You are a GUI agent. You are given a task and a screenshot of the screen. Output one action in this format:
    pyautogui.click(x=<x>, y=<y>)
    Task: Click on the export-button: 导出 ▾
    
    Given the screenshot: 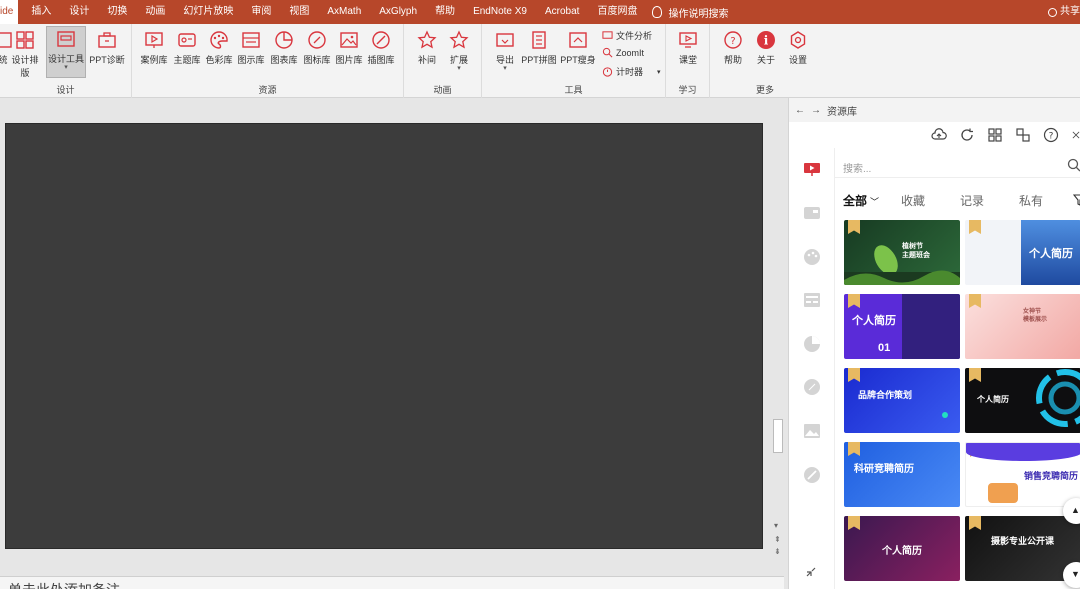 What is the action you would take?
    pyautogui.click(x=505, y=50)
    